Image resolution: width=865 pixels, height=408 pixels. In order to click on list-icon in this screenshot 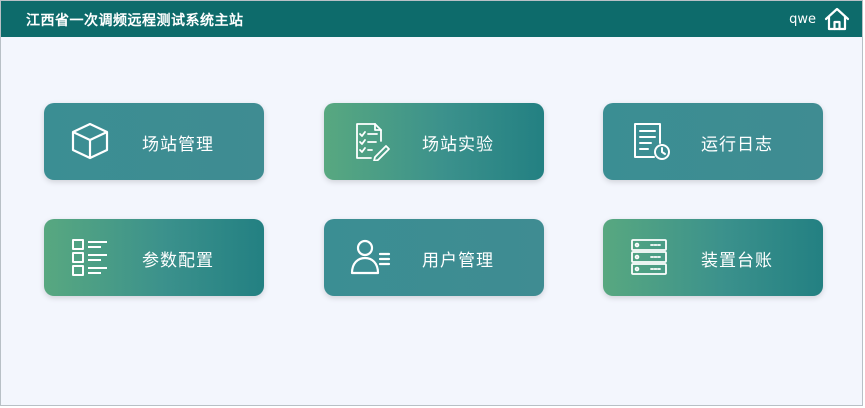, I will do `click(90, 257)`.